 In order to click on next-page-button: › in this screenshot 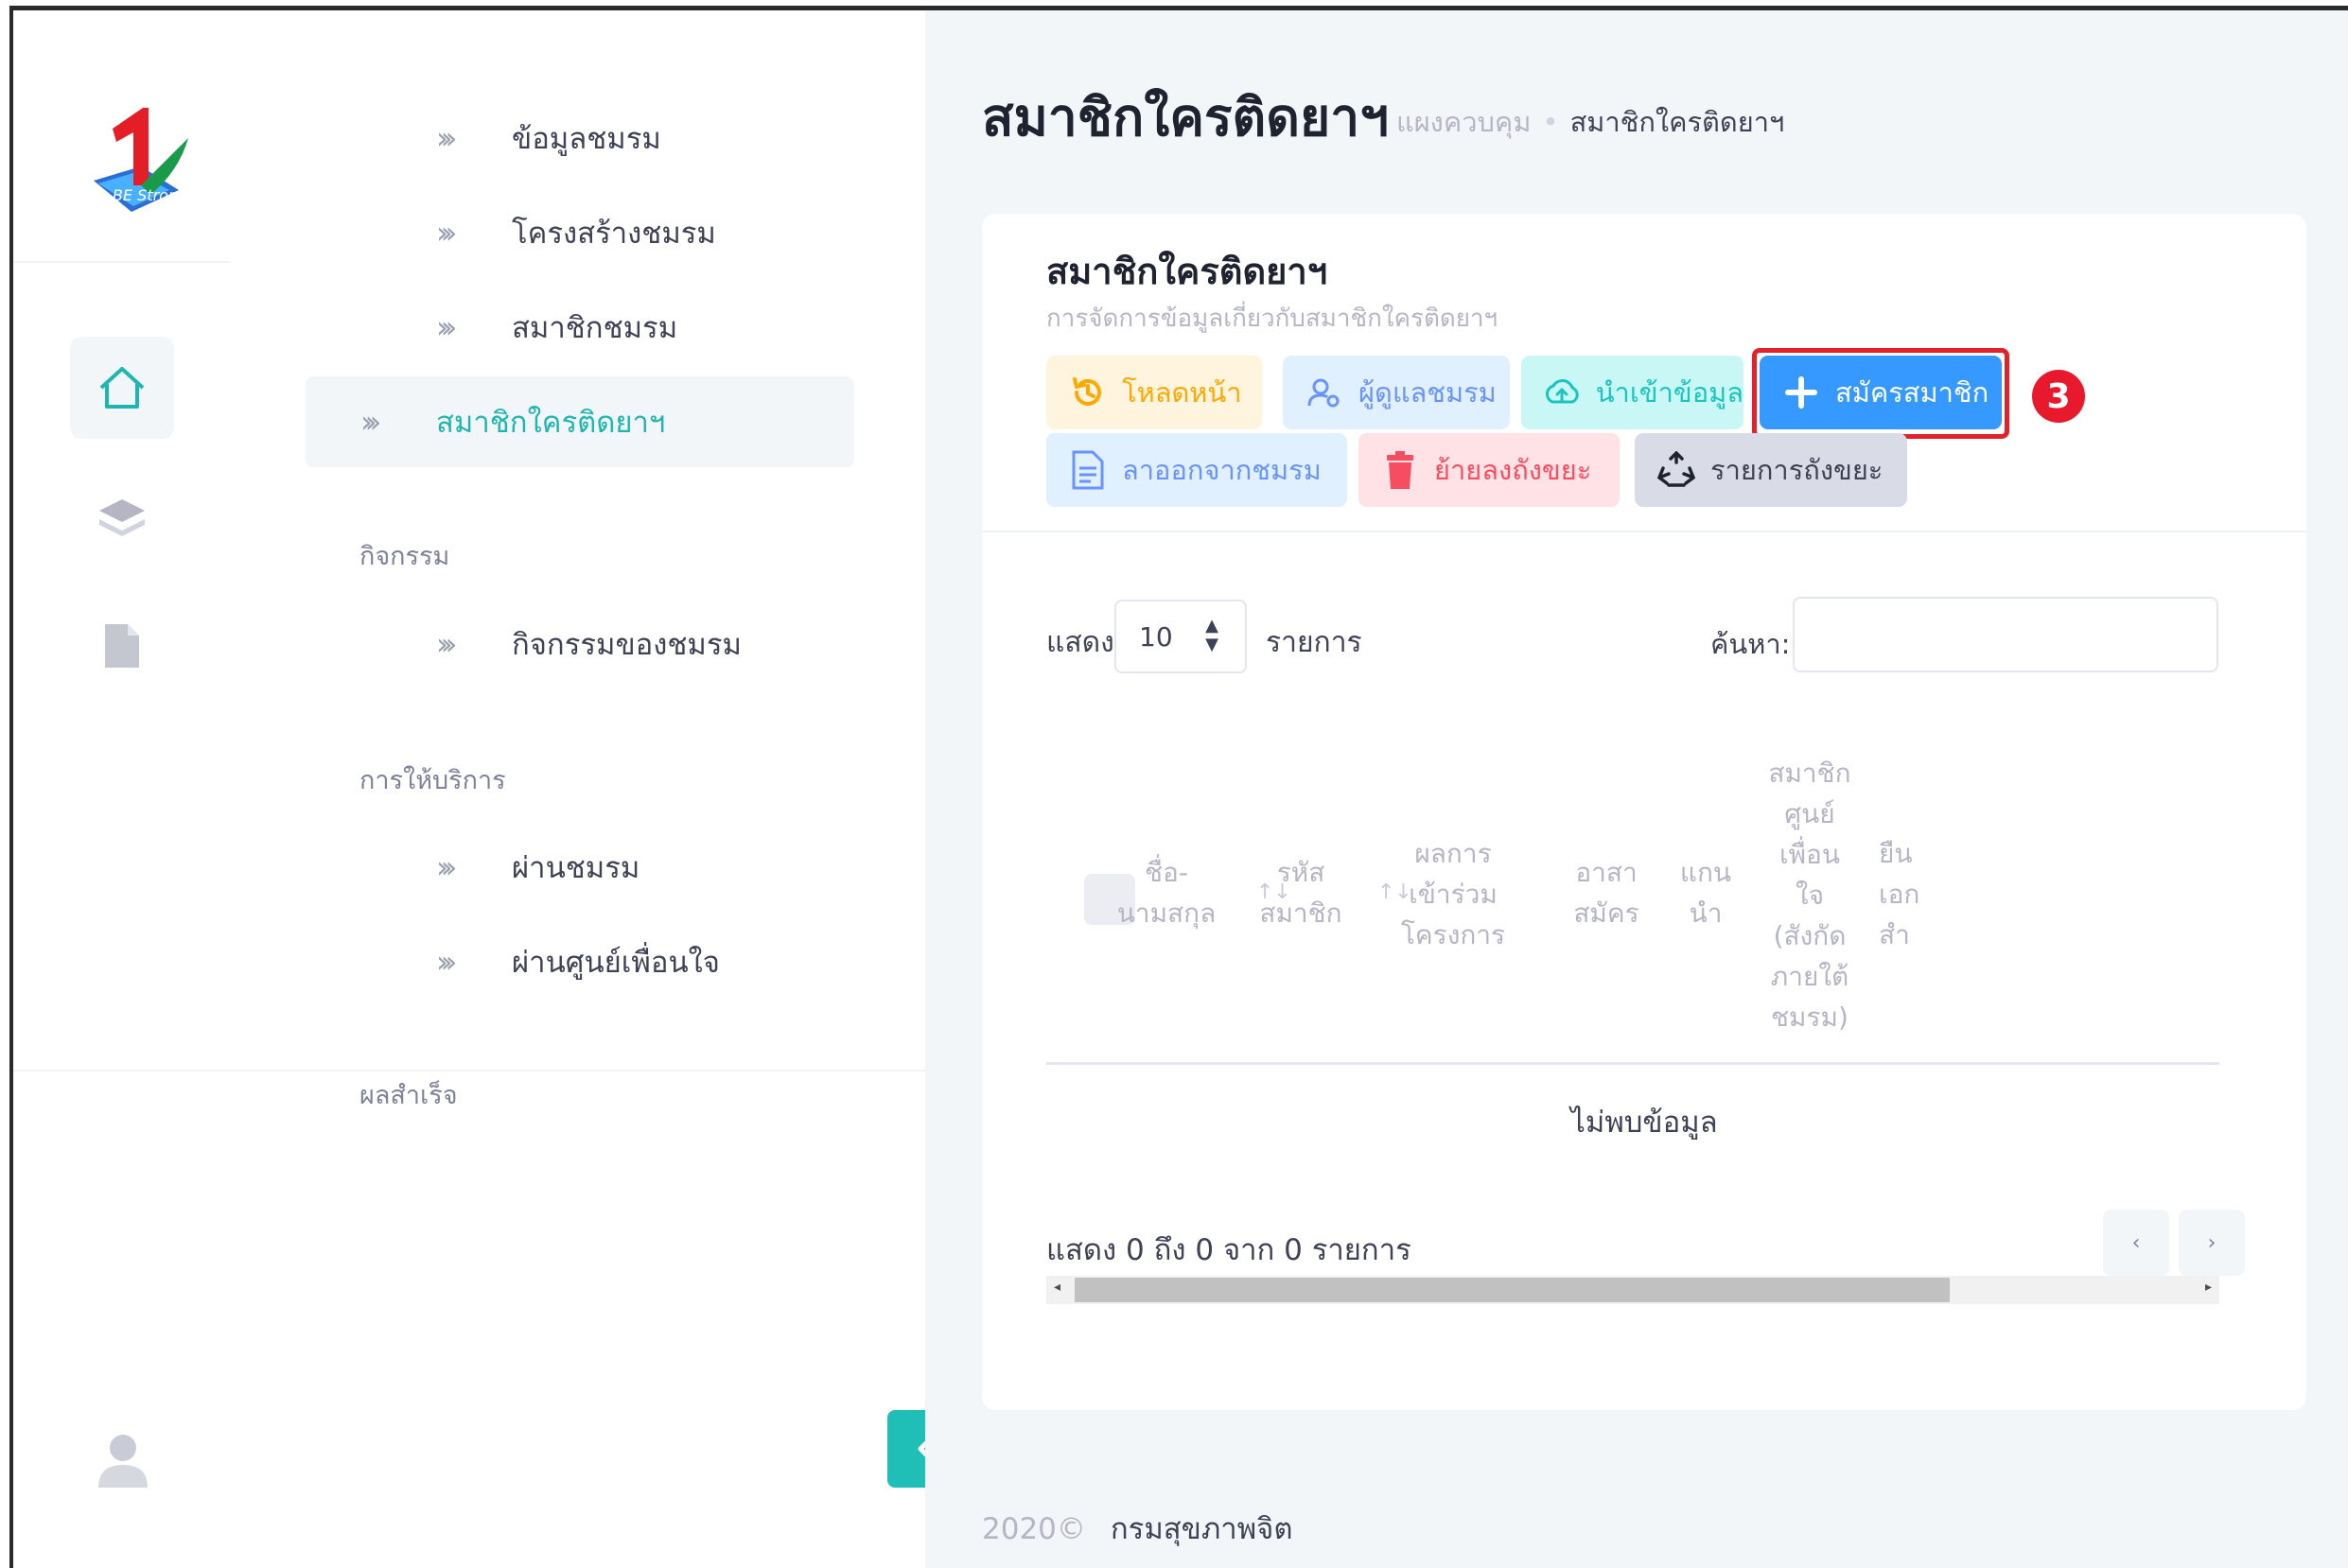, I will do `click(2212, 1243)`.